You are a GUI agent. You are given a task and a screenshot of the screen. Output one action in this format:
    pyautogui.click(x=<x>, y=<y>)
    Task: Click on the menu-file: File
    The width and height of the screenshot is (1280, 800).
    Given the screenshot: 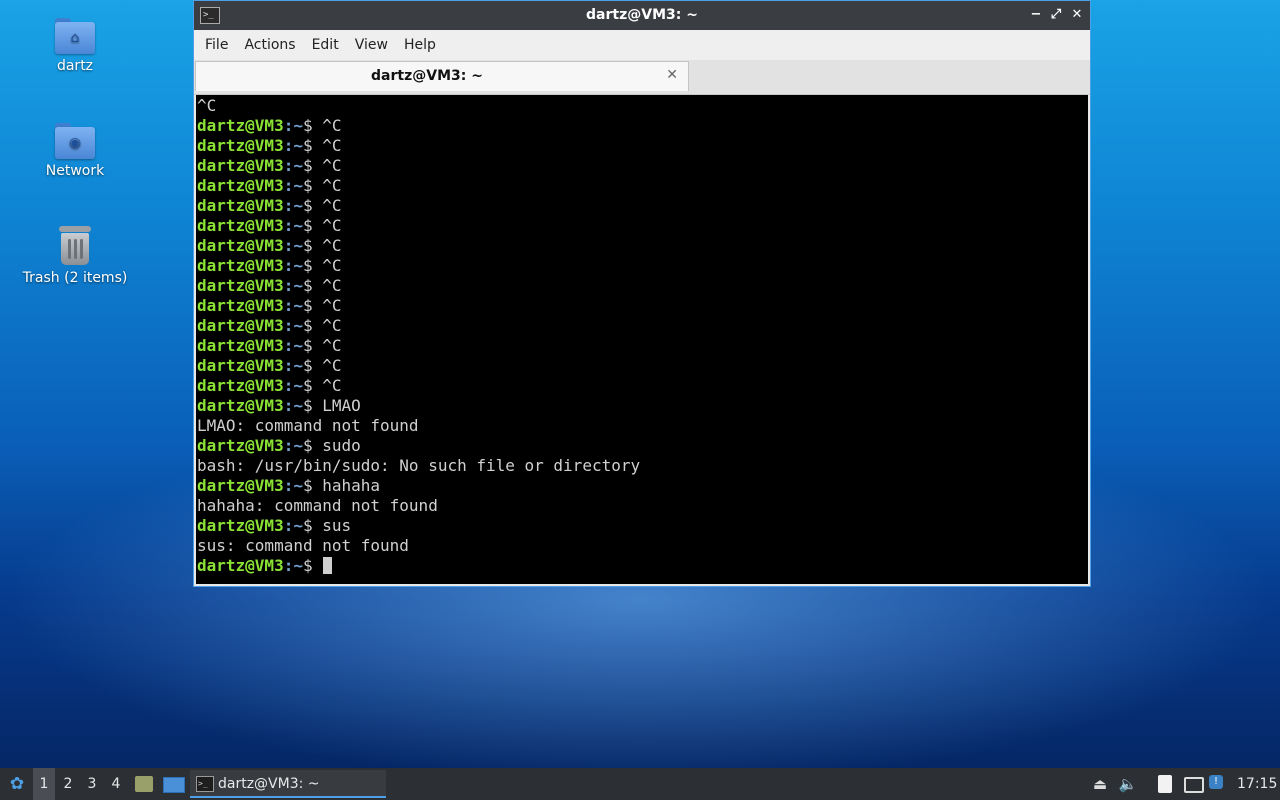 What is the action you would take?
    pyautogui.click(x=216, y=45)
    